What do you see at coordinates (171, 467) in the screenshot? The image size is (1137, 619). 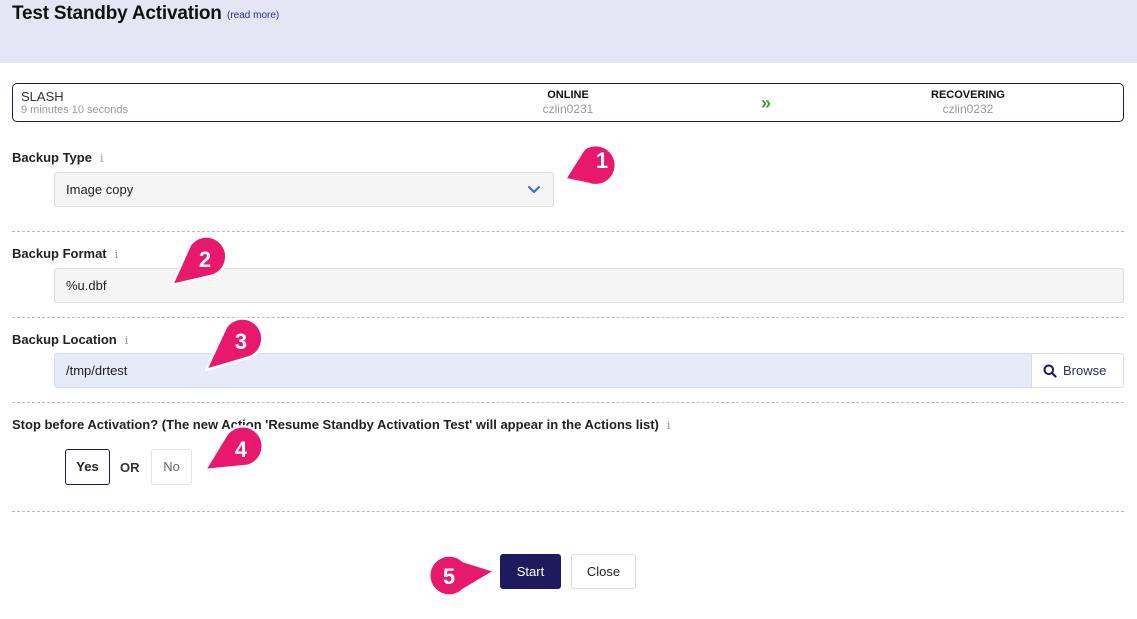 I see `no-button: No` at bounding box center [171, 467].